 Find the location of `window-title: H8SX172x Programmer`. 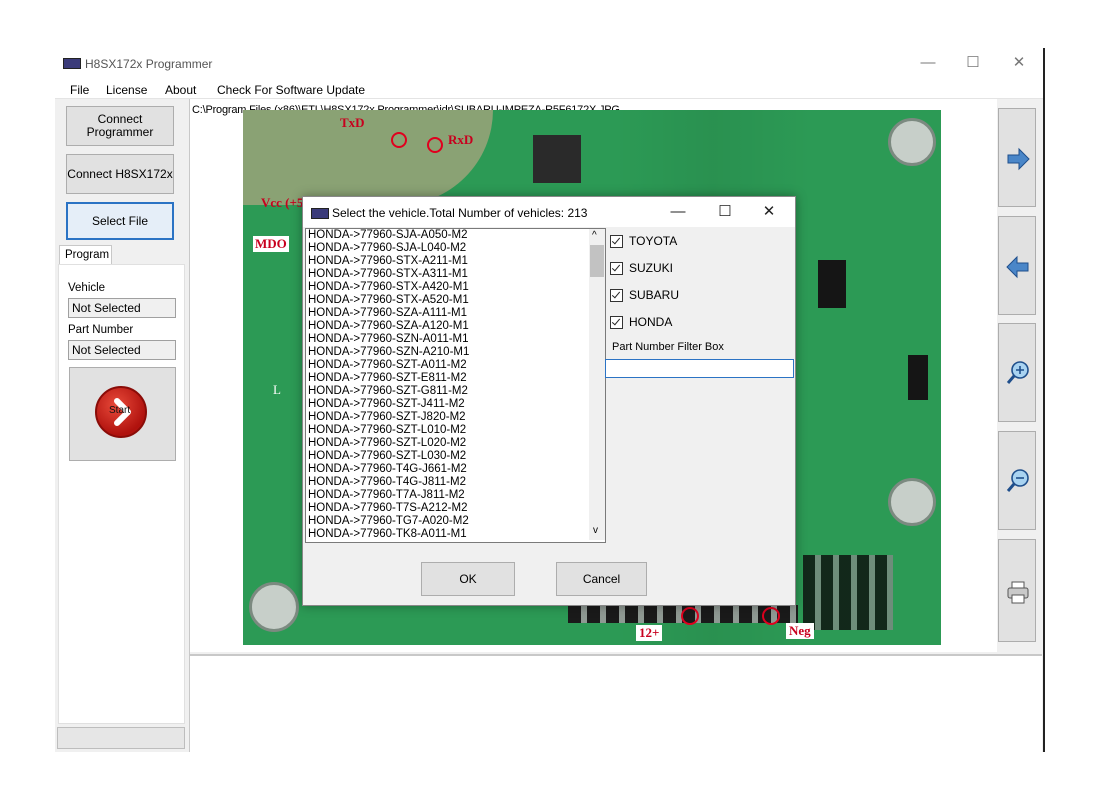

window-title: H8SX172x Programmer is located at coordinates (149, 64).